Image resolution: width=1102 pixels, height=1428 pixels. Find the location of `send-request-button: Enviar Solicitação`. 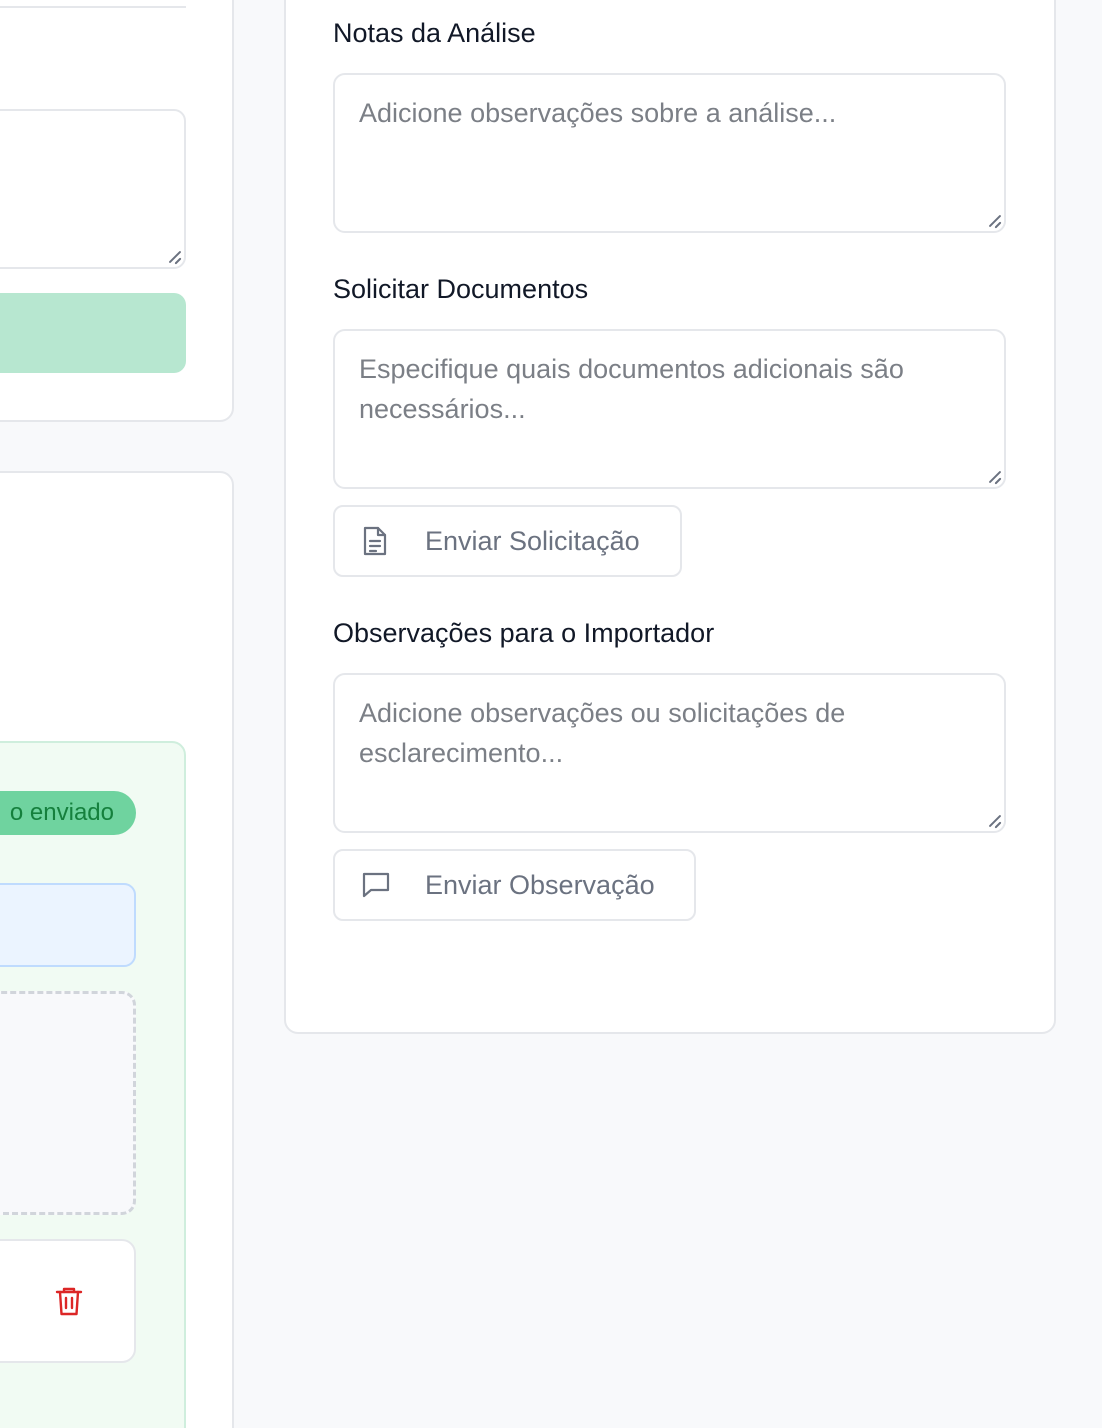

send-request-button: Enviar Solicitação is located at coordinates (507, 541).